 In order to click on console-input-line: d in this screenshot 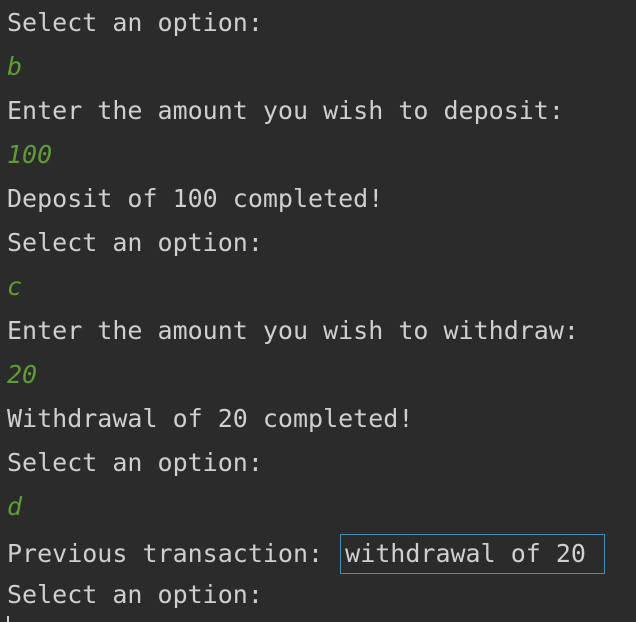, I will do `click(15, 506)`.